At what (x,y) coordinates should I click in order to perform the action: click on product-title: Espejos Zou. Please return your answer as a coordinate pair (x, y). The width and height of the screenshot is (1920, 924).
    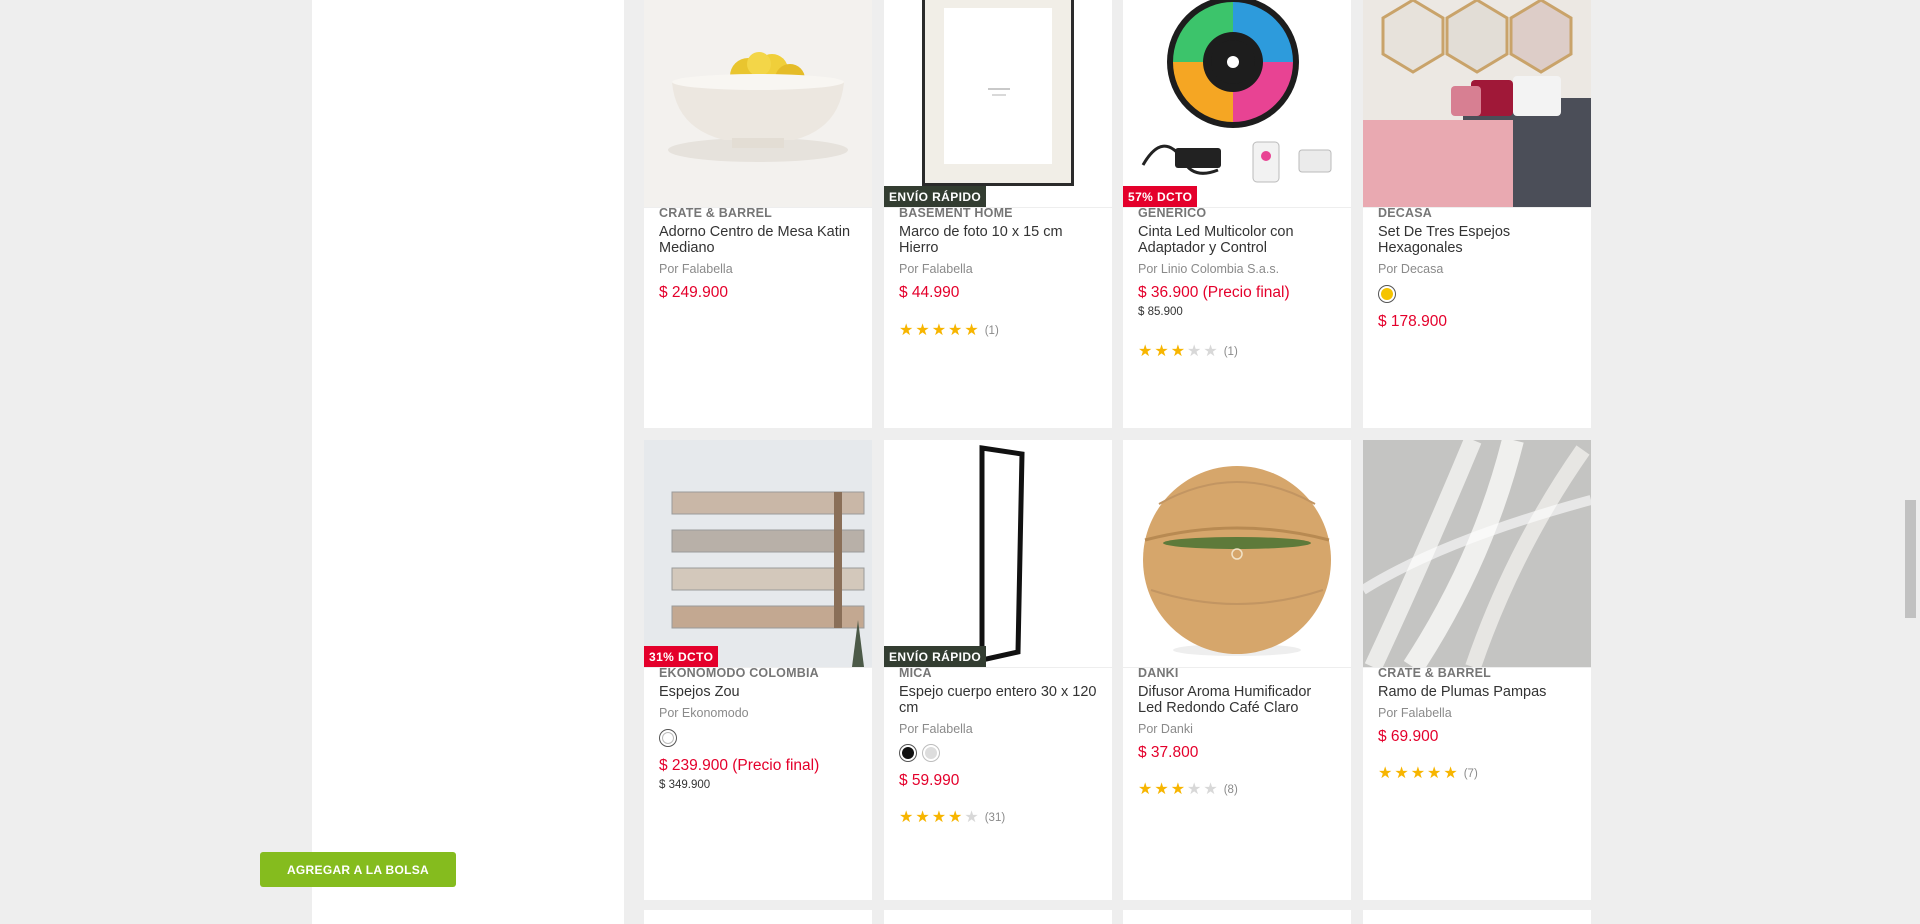
    Looking at the image, I should click on (759, 692).